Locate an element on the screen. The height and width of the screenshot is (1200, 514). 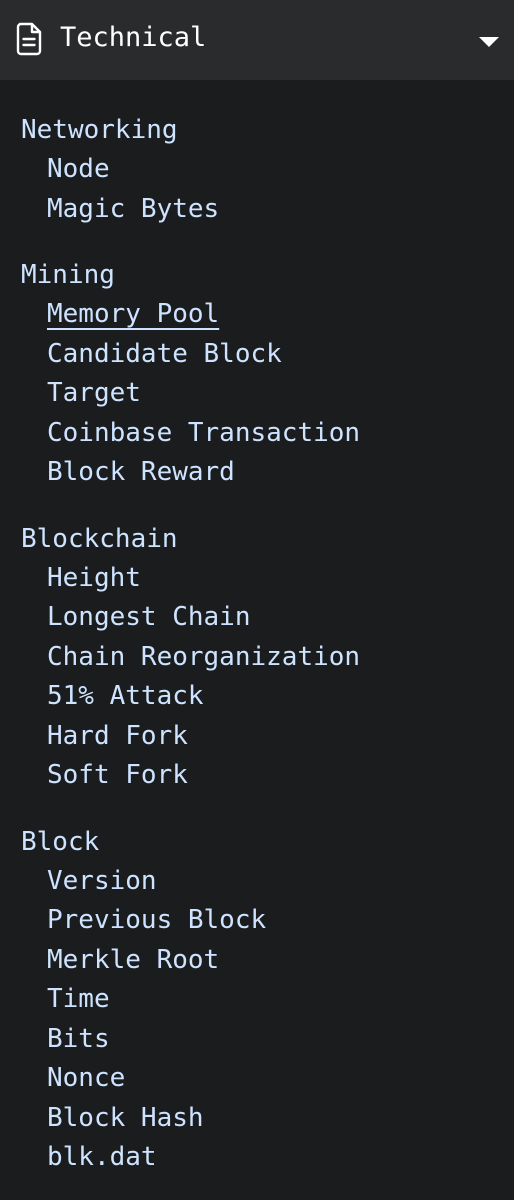
nav-item-block-hash: Block Hash is located at coordinates (280, 1119).